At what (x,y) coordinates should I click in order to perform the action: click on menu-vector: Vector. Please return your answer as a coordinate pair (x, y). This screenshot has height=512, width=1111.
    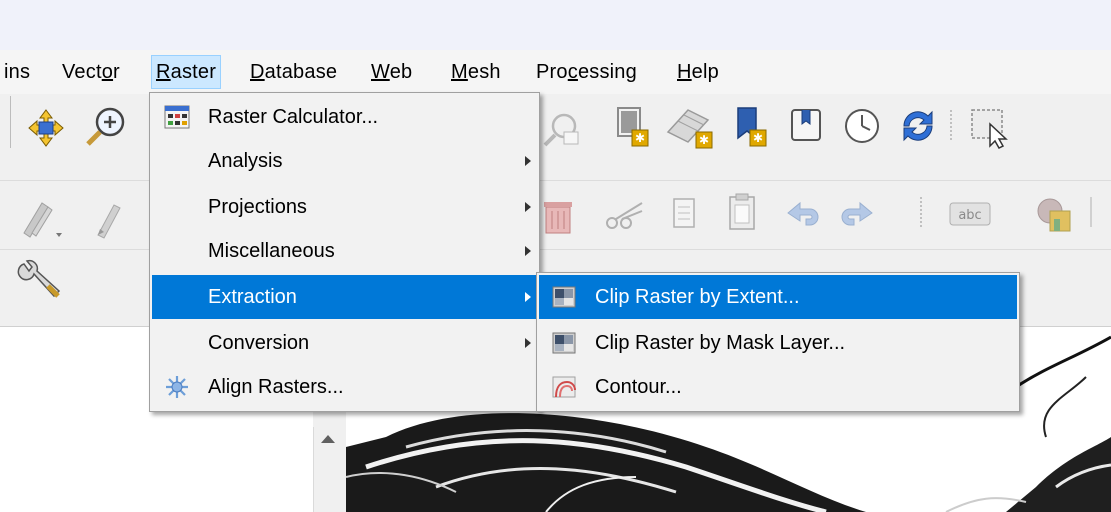
    Looking at the image, I should click on (91, 72).